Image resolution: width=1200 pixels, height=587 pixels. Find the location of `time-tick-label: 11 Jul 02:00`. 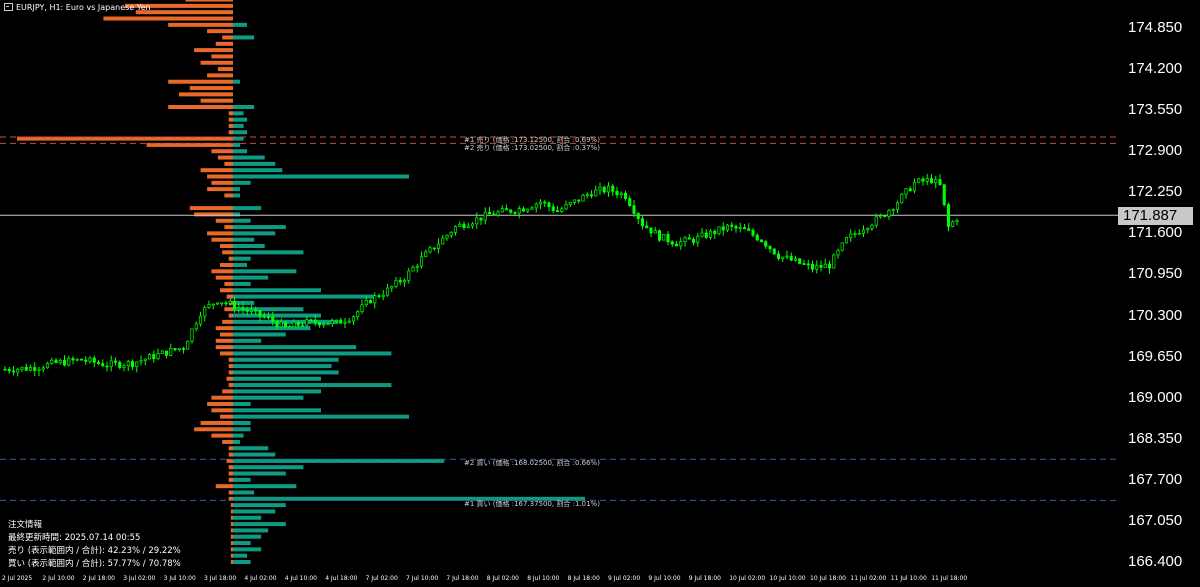

time-tick-label: 11 Jul 02:00 is located at coordinates (868, 578).